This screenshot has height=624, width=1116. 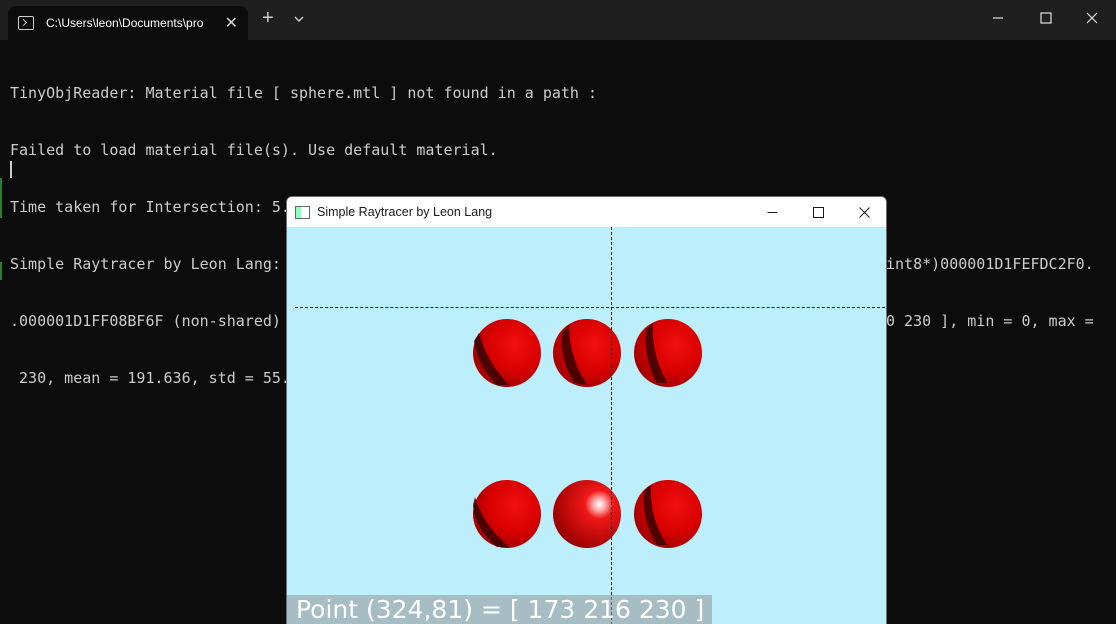 I want to click on close-button, so click(x=1092, y=18).